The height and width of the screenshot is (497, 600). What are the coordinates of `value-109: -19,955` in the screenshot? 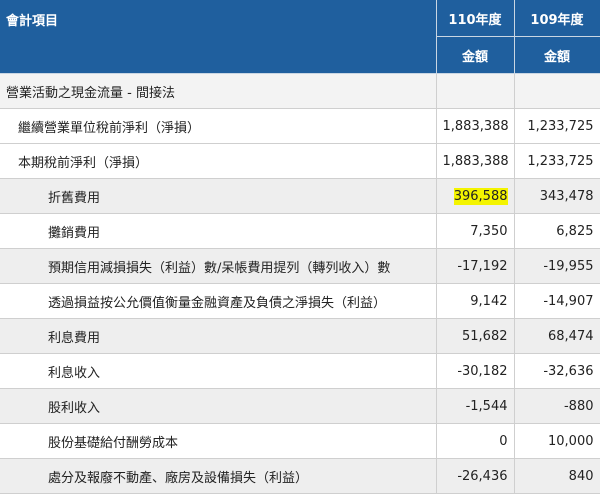 It's located at (557, 266).